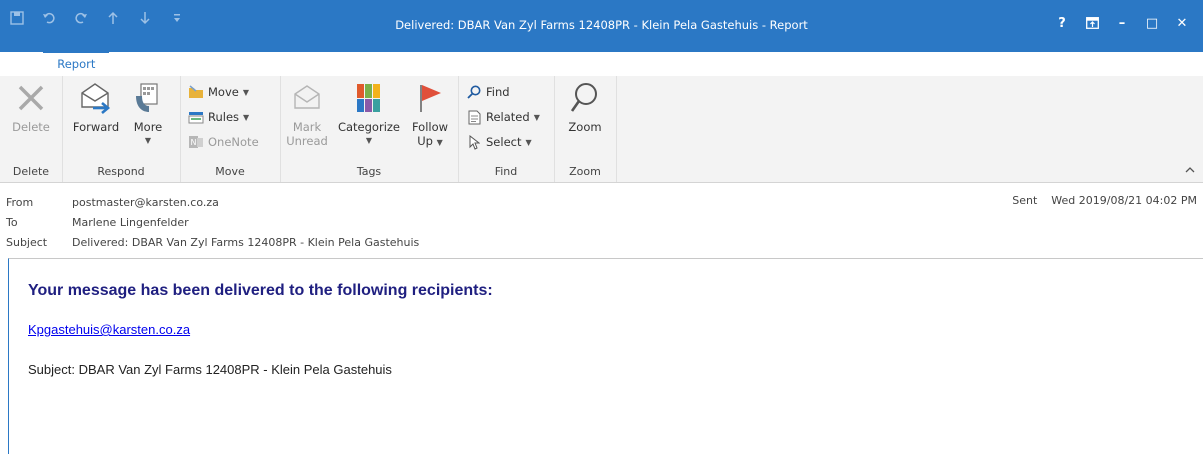 Image resolution: width=1203 pixels, height=454 pixels. I want to click on zoom-magnifier-icon, so click(585, 98).